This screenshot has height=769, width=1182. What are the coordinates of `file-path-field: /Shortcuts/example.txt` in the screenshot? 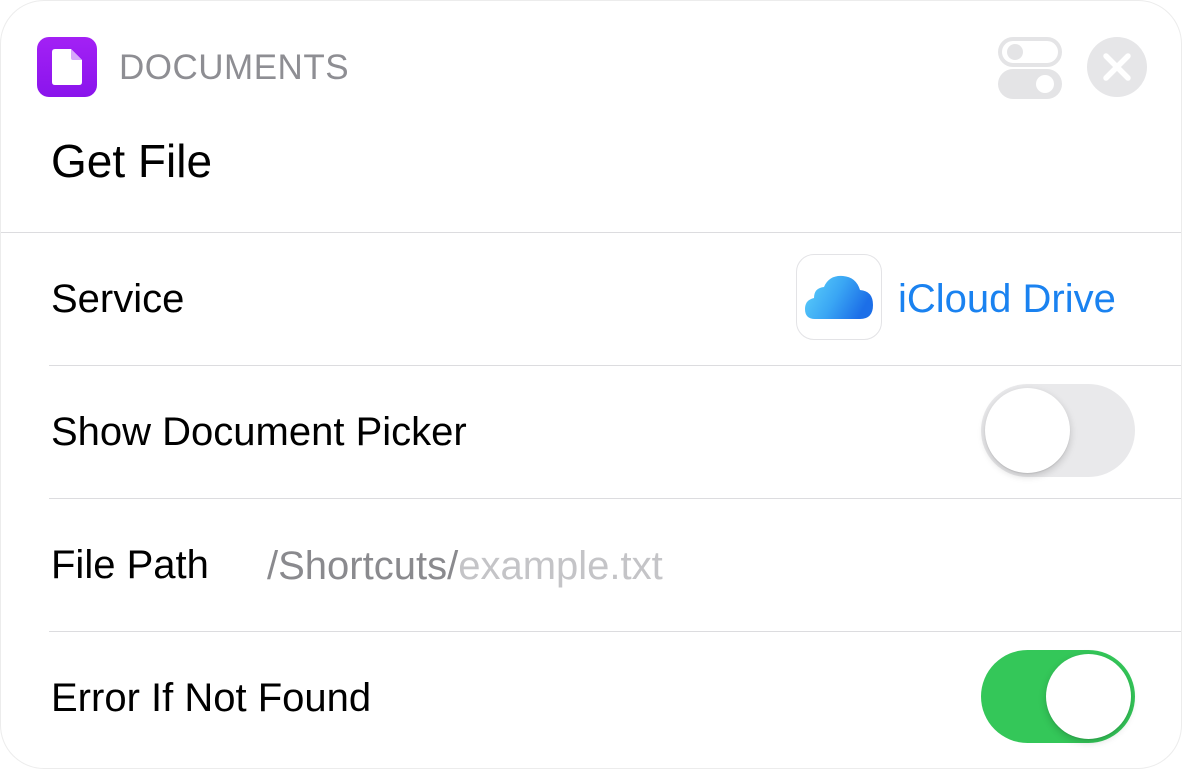 It's located at (465, 566).